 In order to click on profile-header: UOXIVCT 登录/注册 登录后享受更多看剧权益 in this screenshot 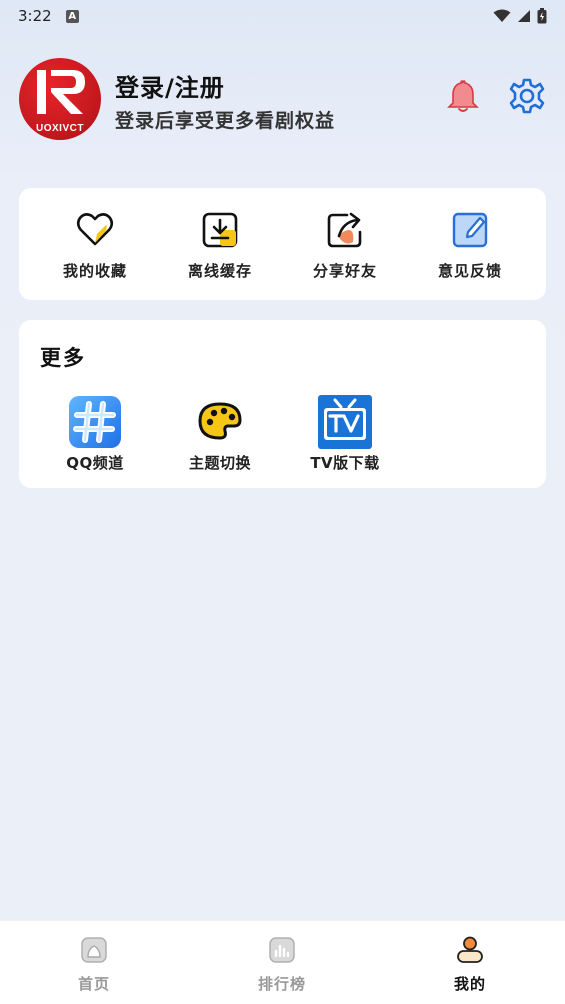, I will do `click(282, 100)`.